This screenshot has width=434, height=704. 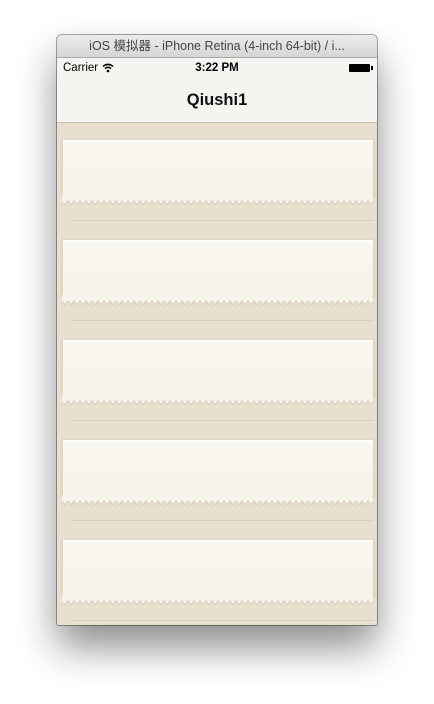 I want to click on battery-icon, so click(x=361, y=68).